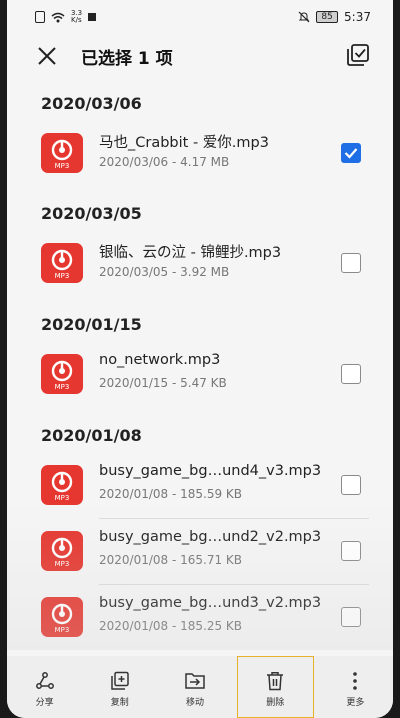 The image size is (400, 718). Describe the element at coordinates (91, 213) in the screenshot. I see `date-header: 2020/03/05` at that location.